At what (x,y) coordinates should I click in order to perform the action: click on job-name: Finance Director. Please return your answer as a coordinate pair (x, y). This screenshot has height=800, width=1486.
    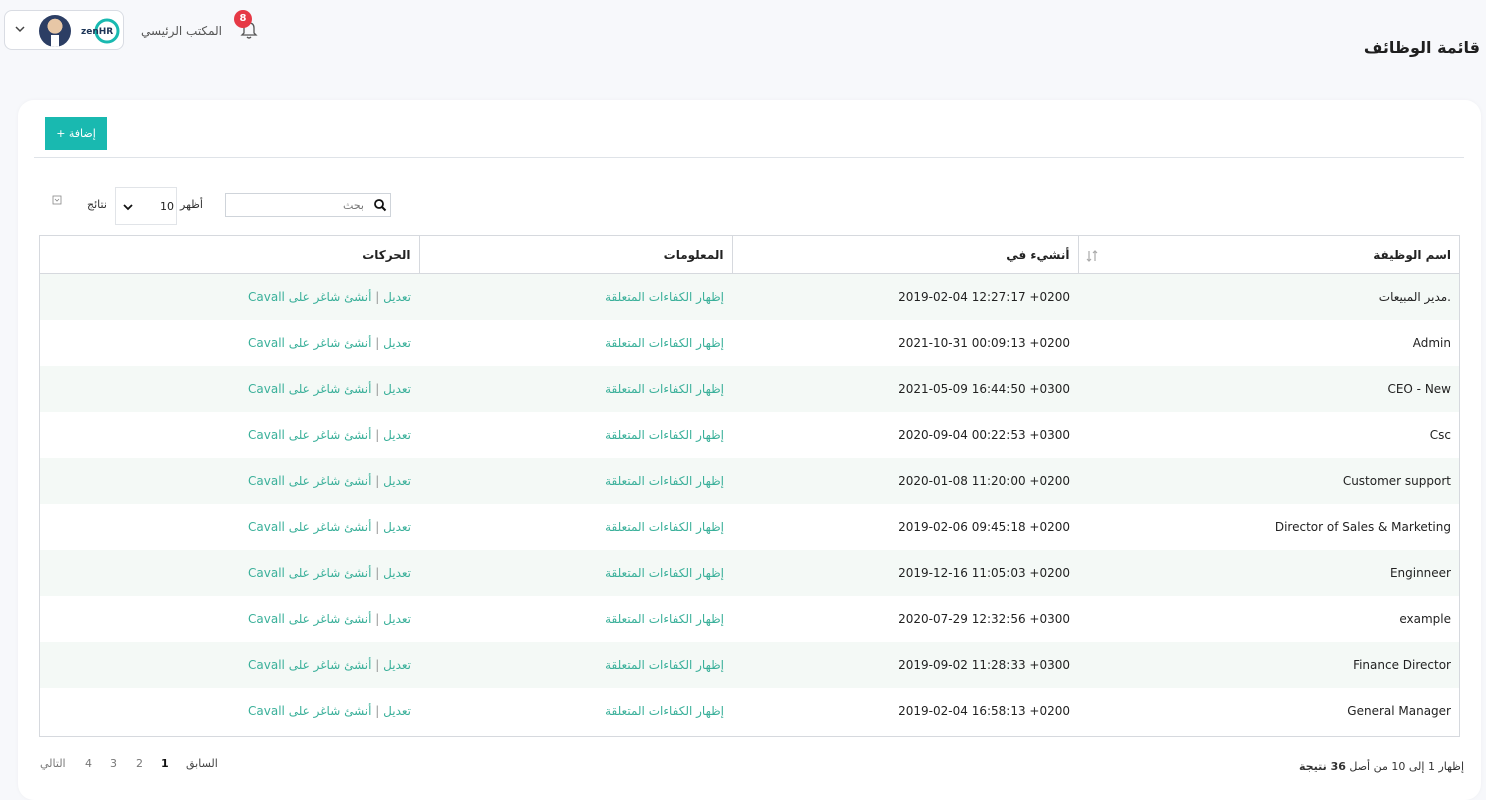
    Looking at the image, I should click on (1402, 665).